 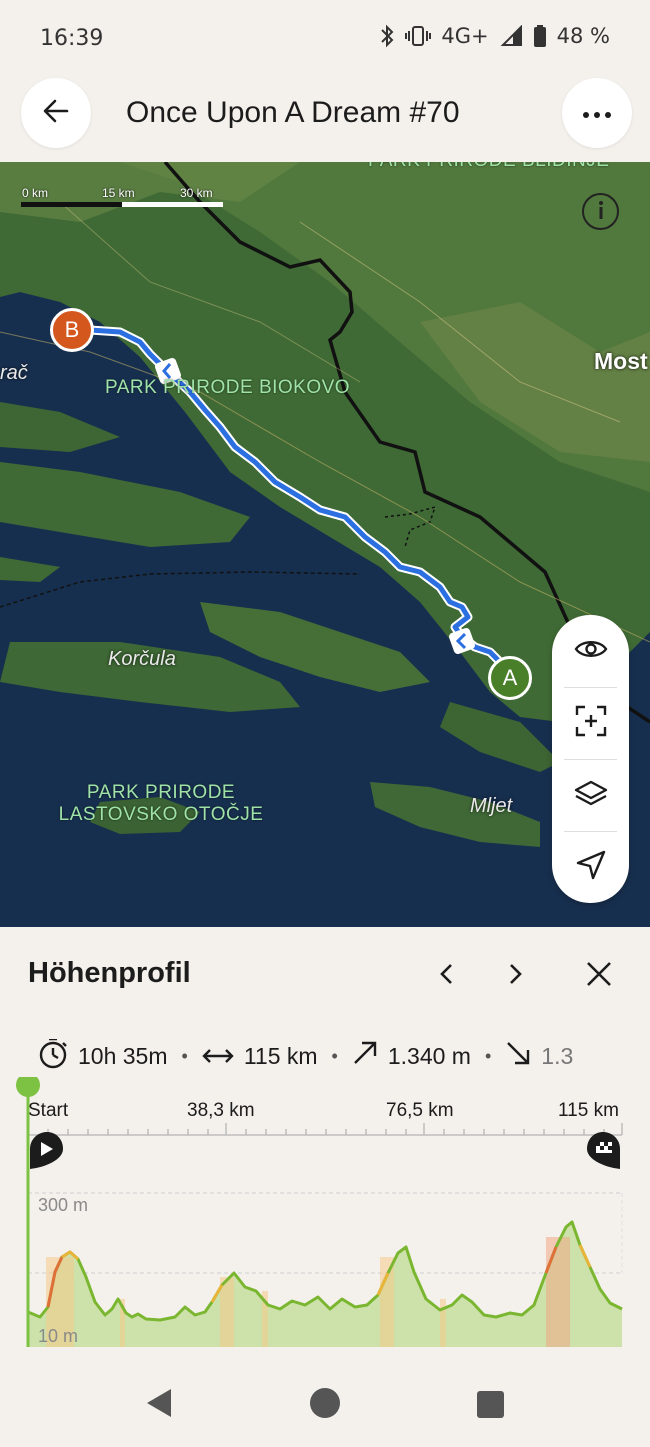 I want to click on ascent-stat: 1.340 m, so click(x=411, y=1056).